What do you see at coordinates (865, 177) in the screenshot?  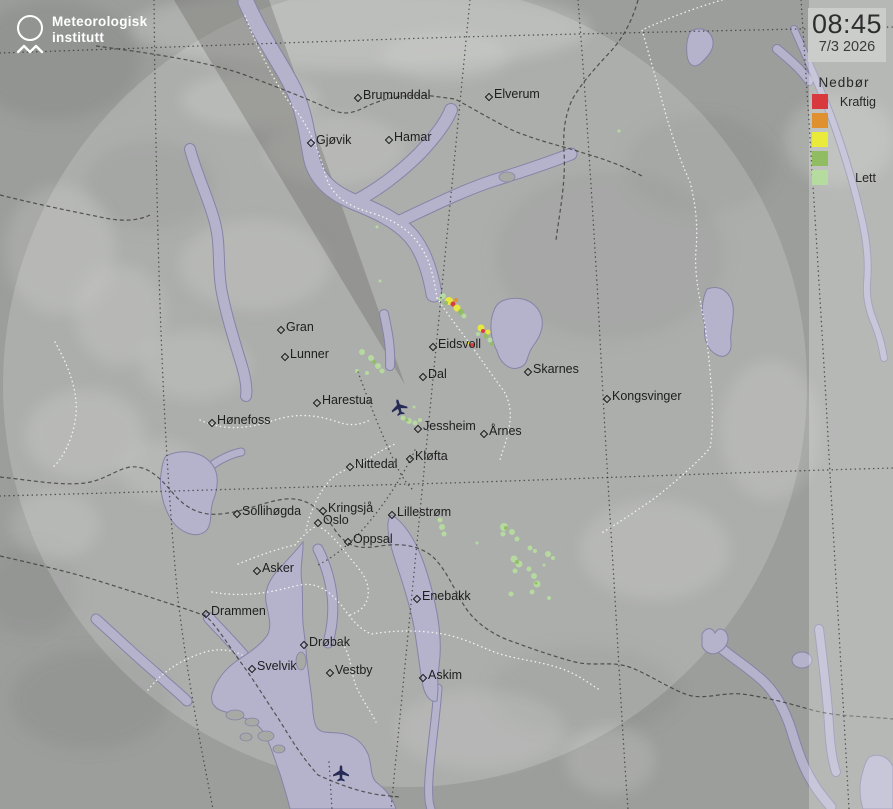 I see `legend-item-label: Lett` at bounding box center [865, 177].